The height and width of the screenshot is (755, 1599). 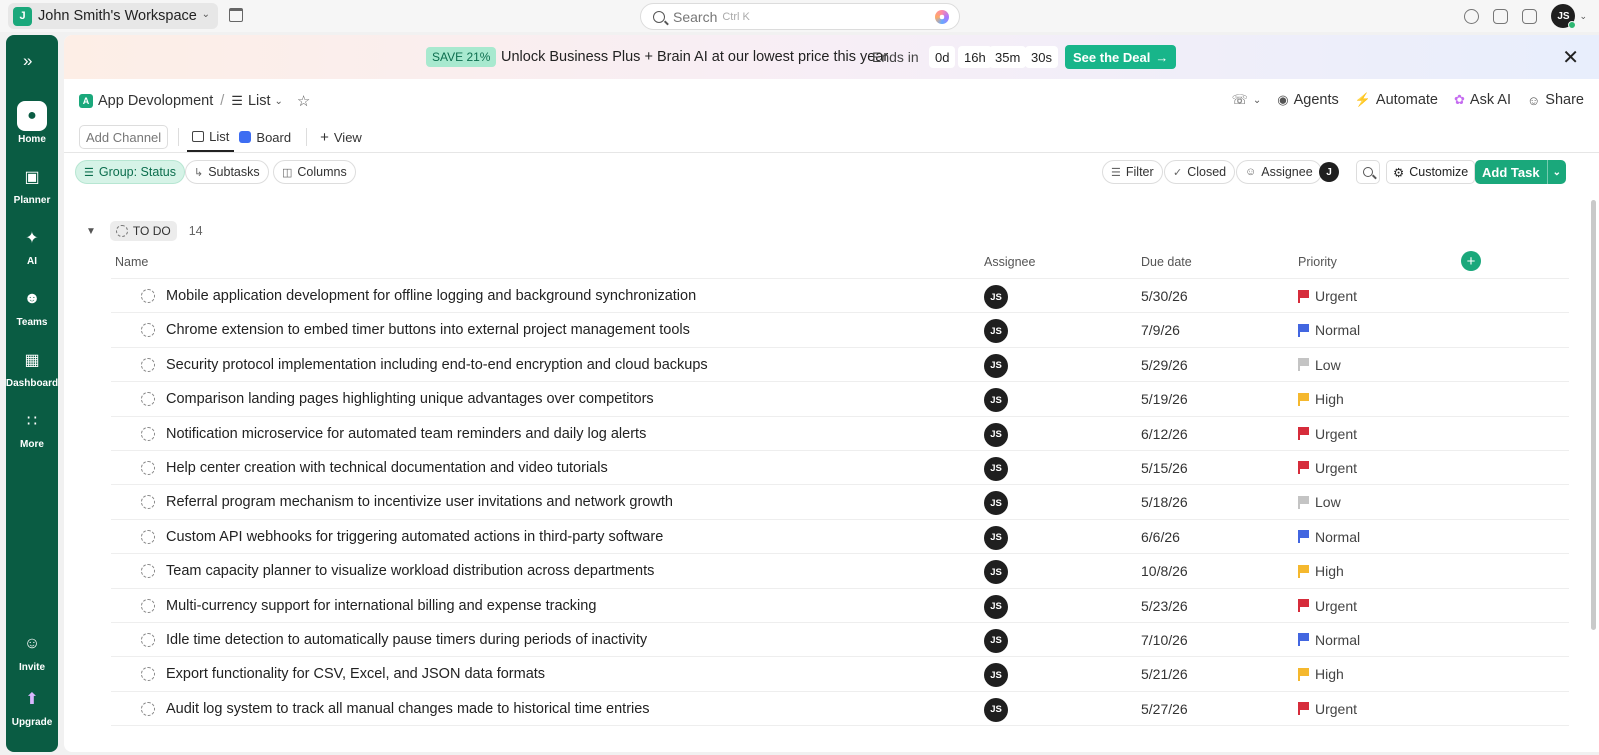 I want to click on column-header-assignee: Assignee, so click(x=1009, y=262).